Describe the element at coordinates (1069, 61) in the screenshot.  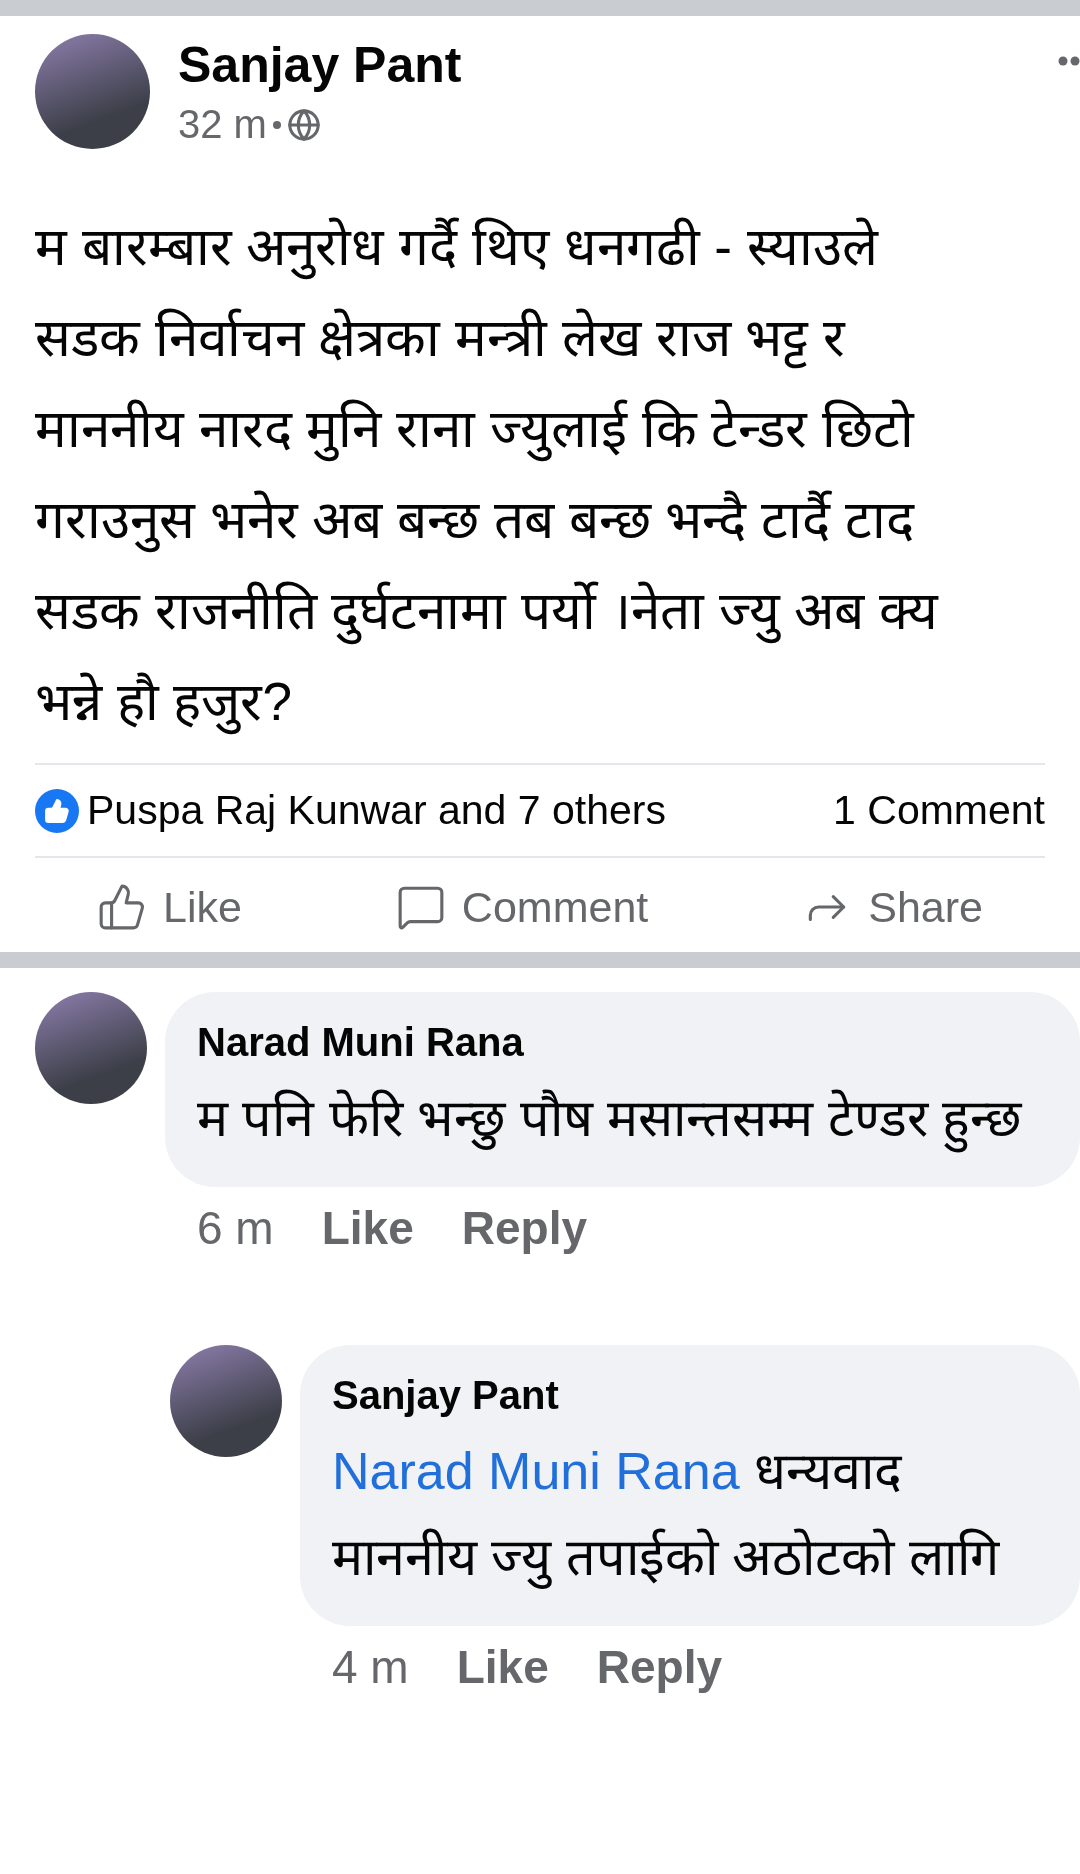
I see `more-icon` at that location.